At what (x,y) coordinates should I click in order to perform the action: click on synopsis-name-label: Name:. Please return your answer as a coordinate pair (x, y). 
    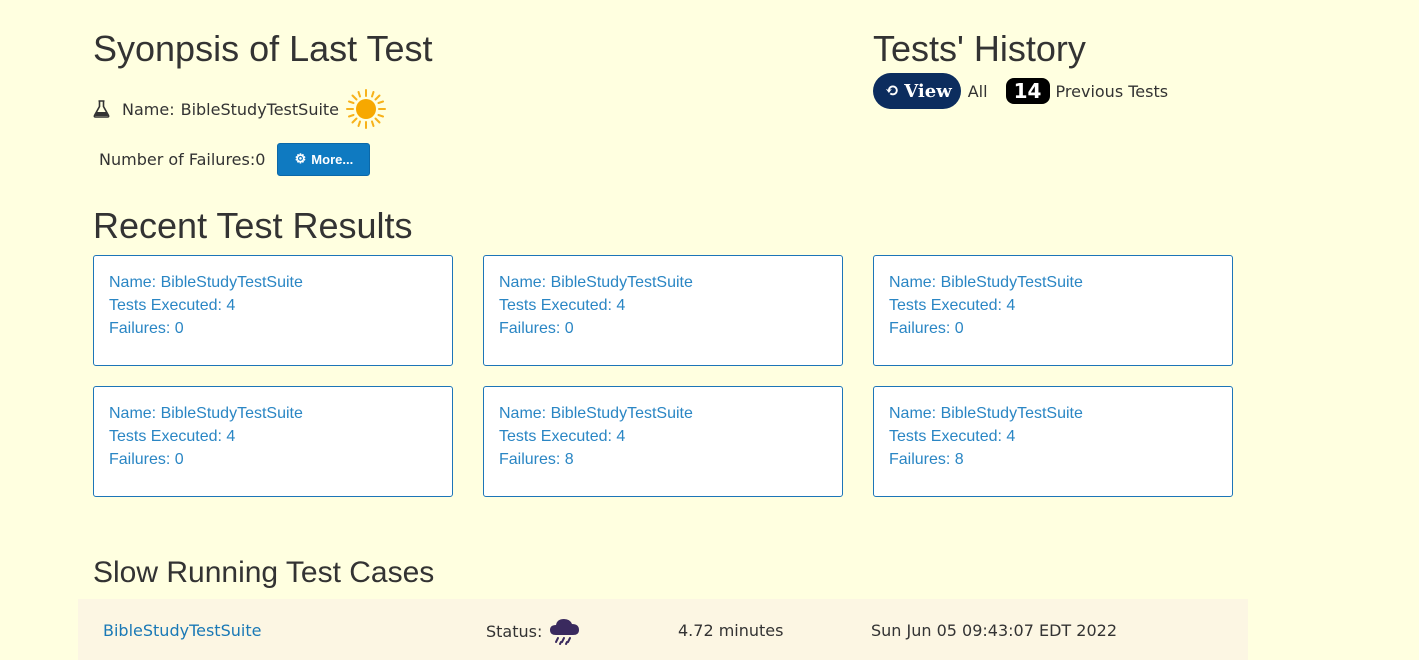
    Looking at the image, I should click on (148, 109).